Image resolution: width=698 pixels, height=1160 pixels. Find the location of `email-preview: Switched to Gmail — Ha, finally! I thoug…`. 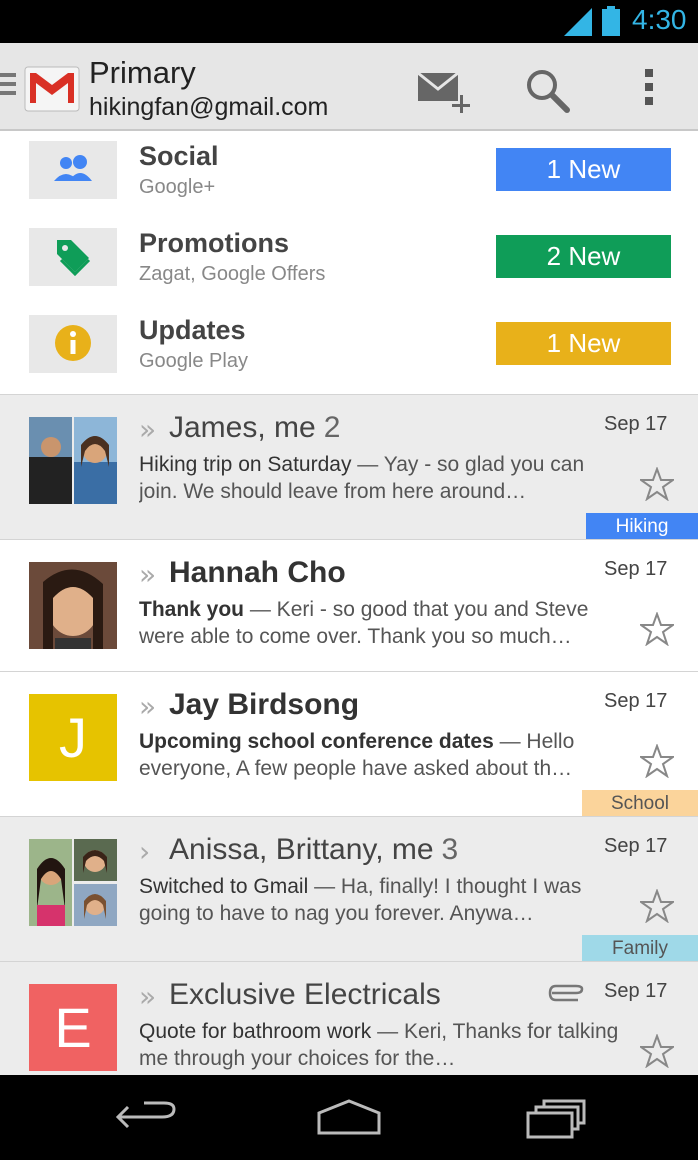

email-preview: Switched to Gmail — Ha, finally! I thoug… is located at coordinates (381, 900).